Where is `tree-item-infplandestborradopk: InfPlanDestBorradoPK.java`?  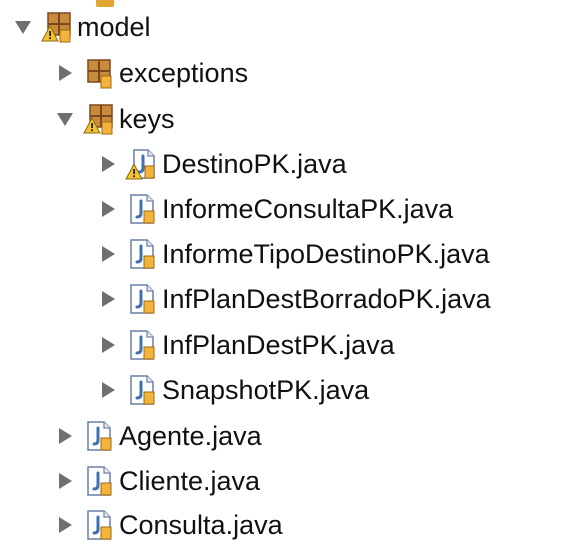
tree-item-infplandestborradopk: InfPlanDestBorradoPK.java is located at coordinates (294, 299).